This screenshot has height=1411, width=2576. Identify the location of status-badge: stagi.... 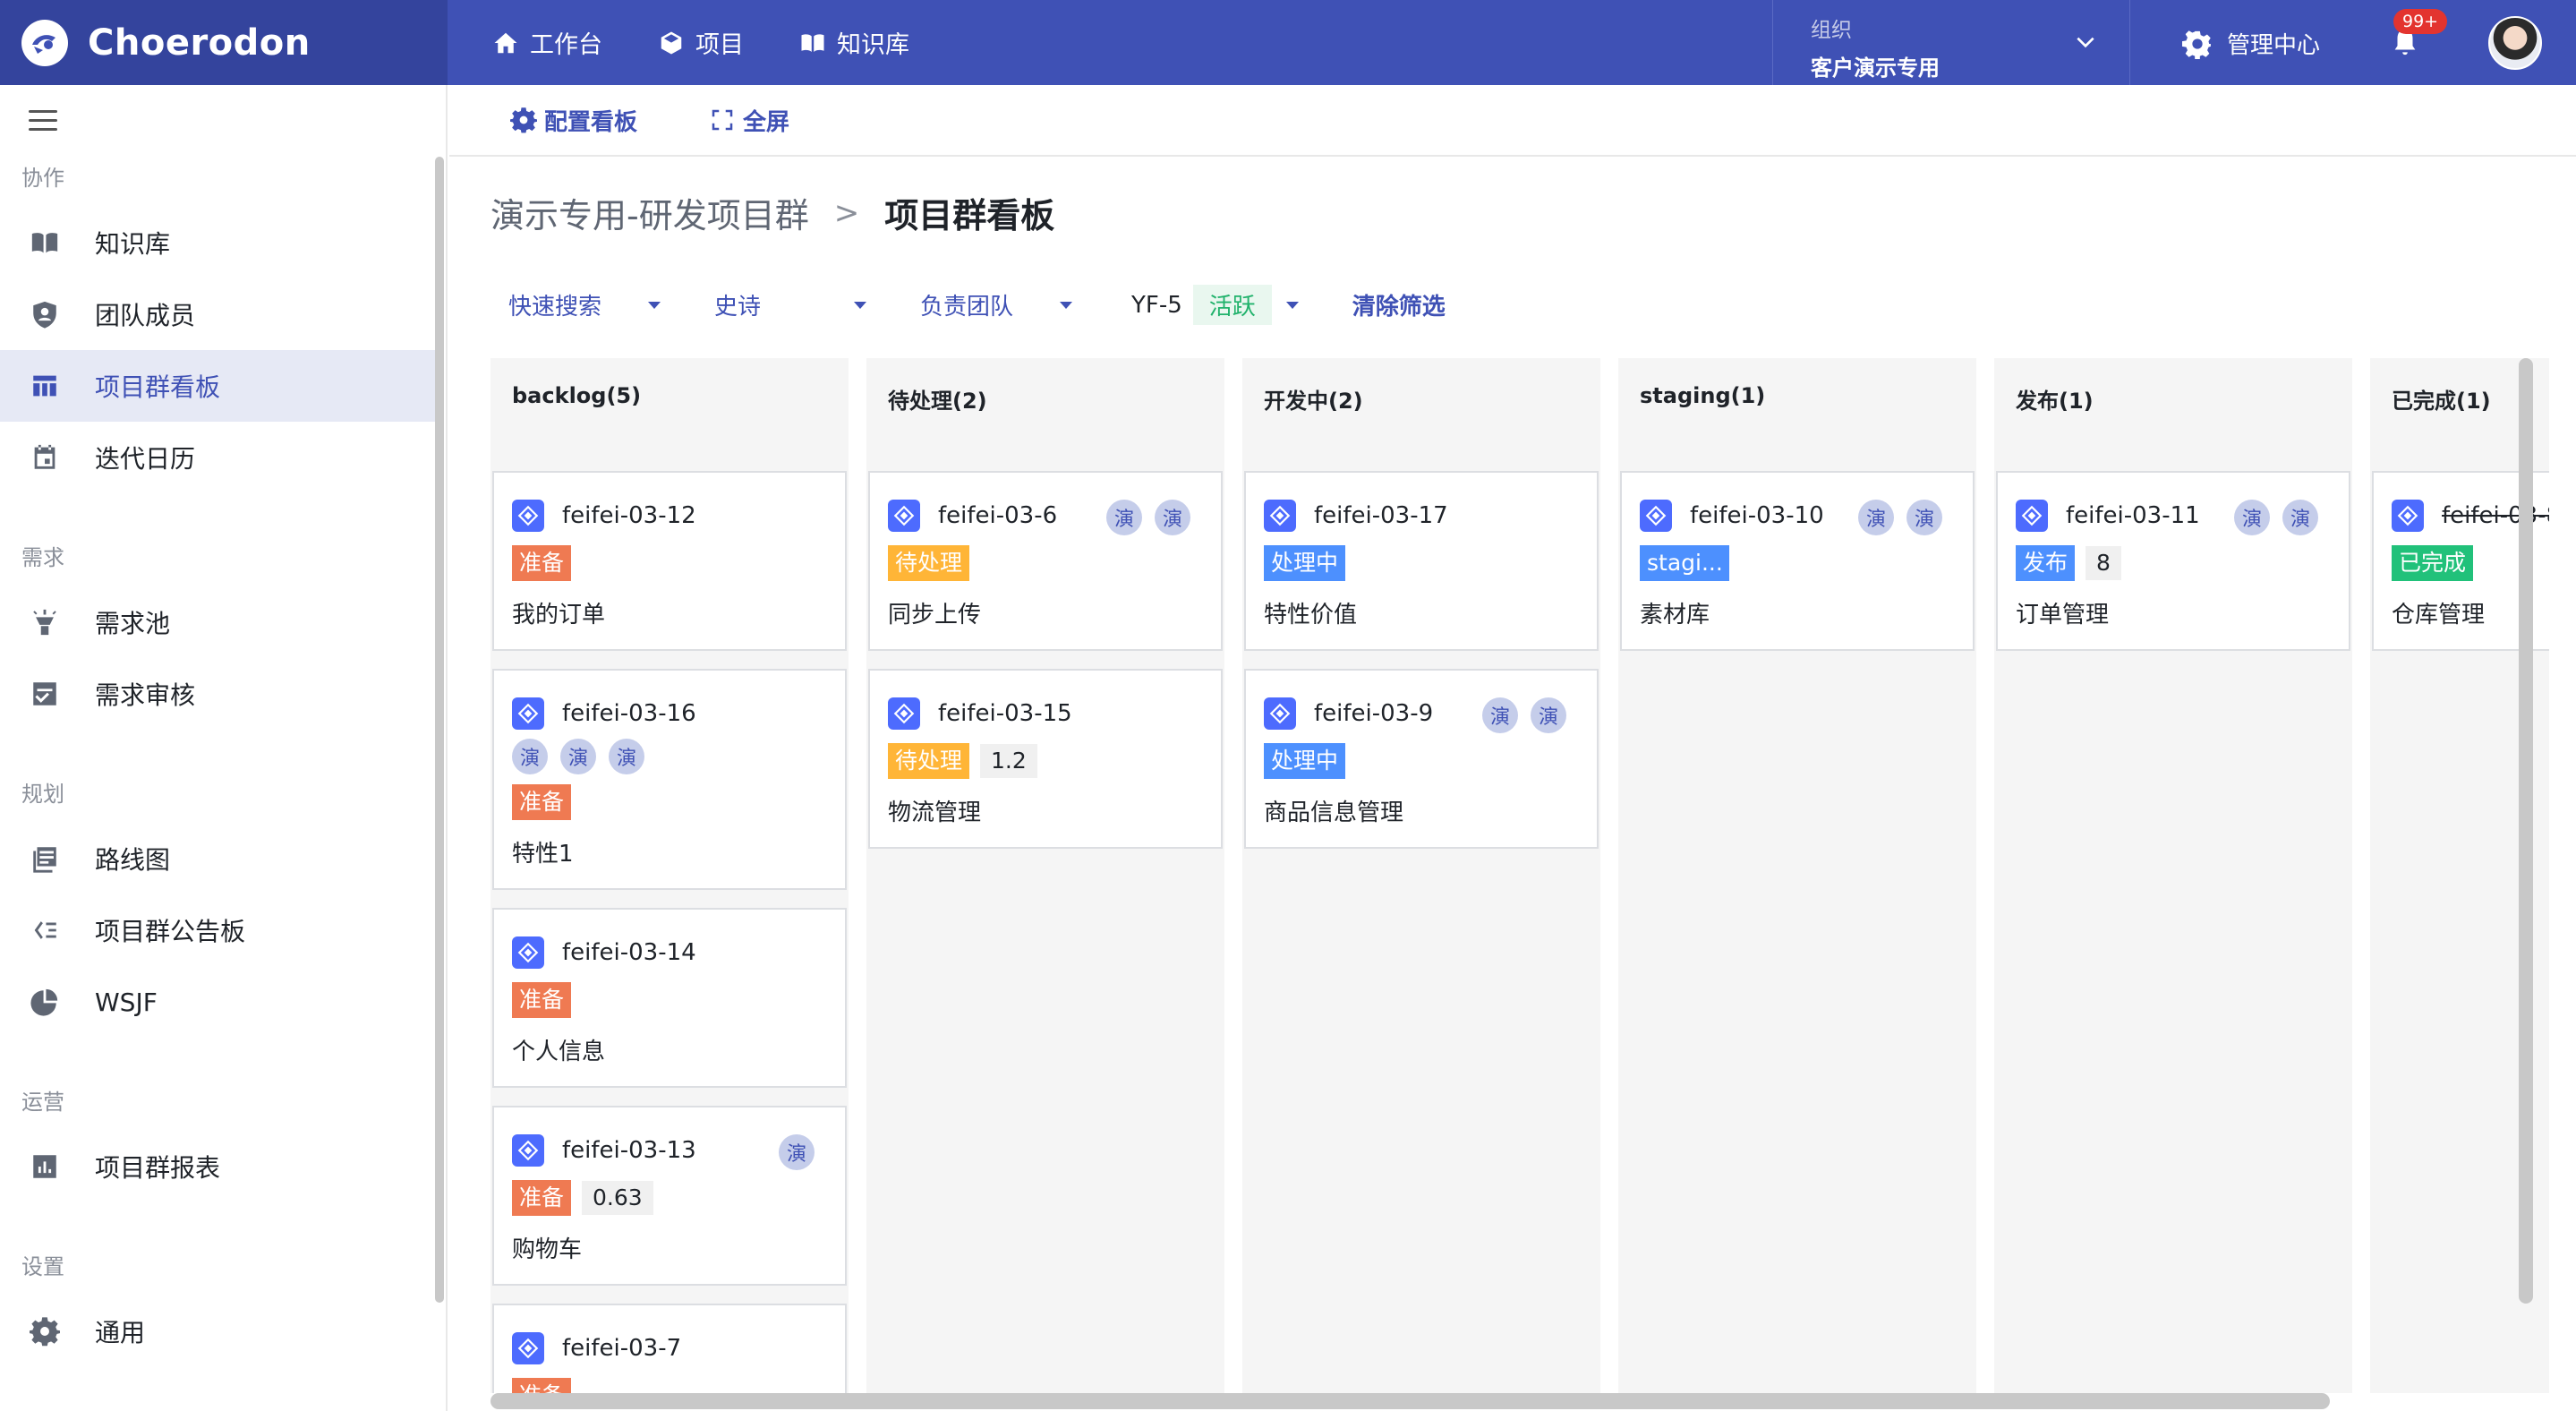
(1684, 563).